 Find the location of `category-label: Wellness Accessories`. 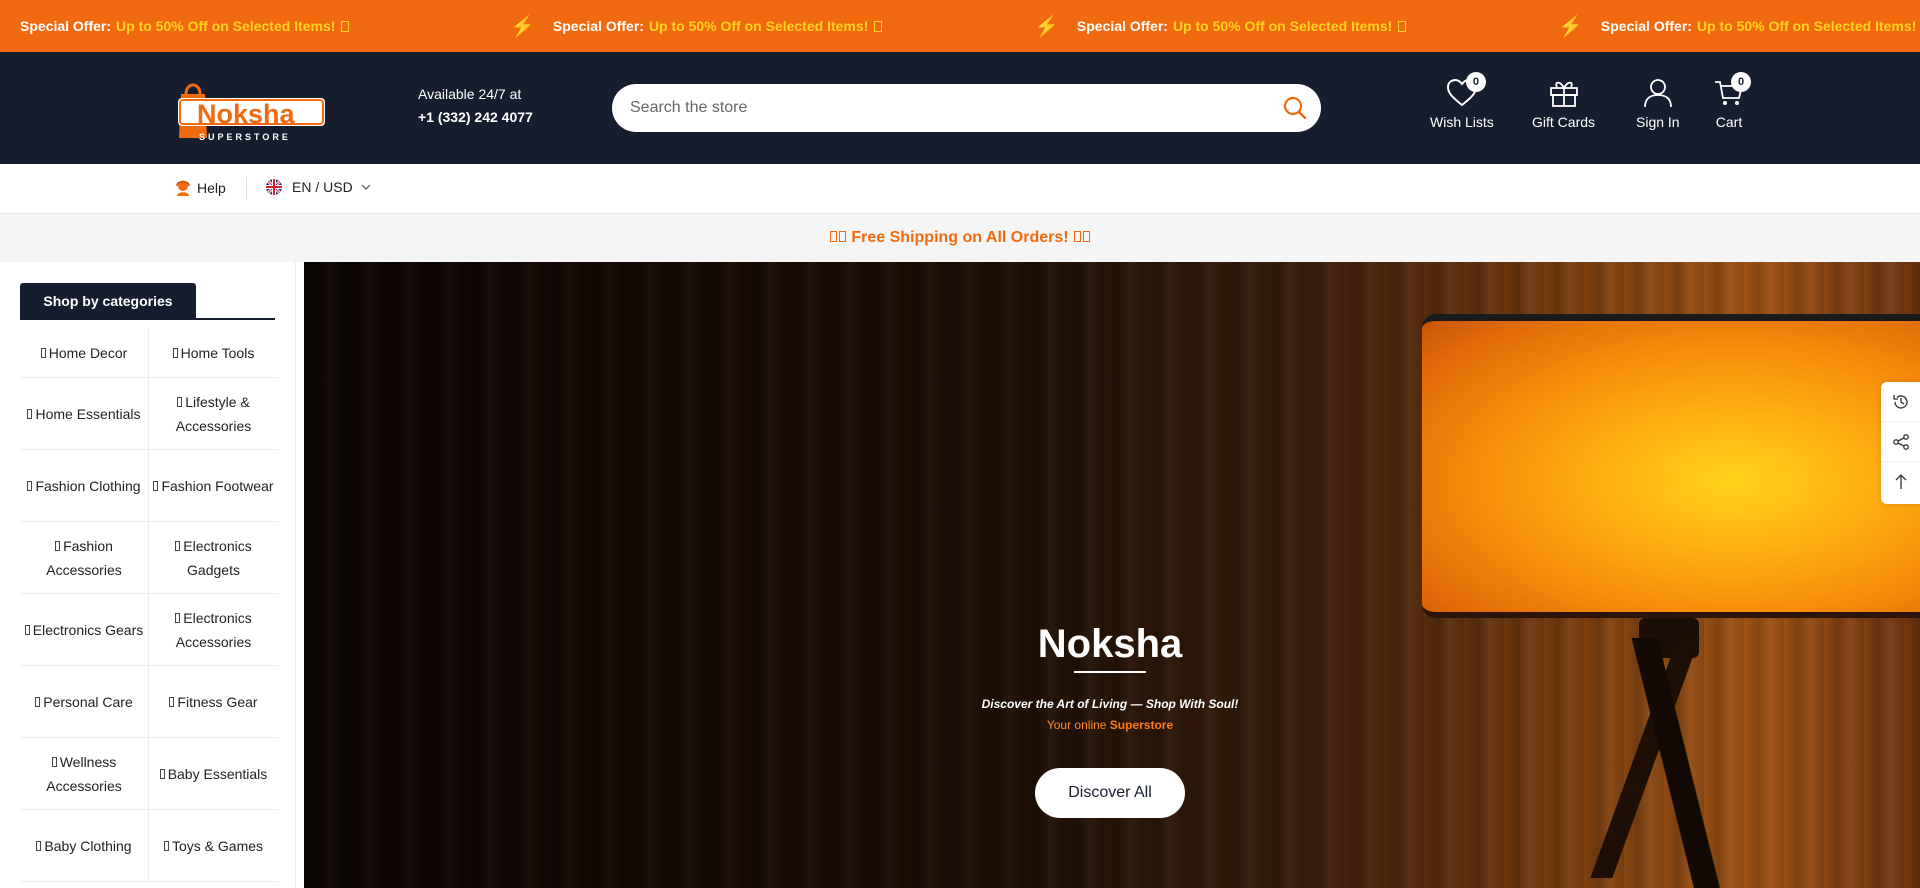

category-label: Wellness Accessories is located at coordinates (84, 773).